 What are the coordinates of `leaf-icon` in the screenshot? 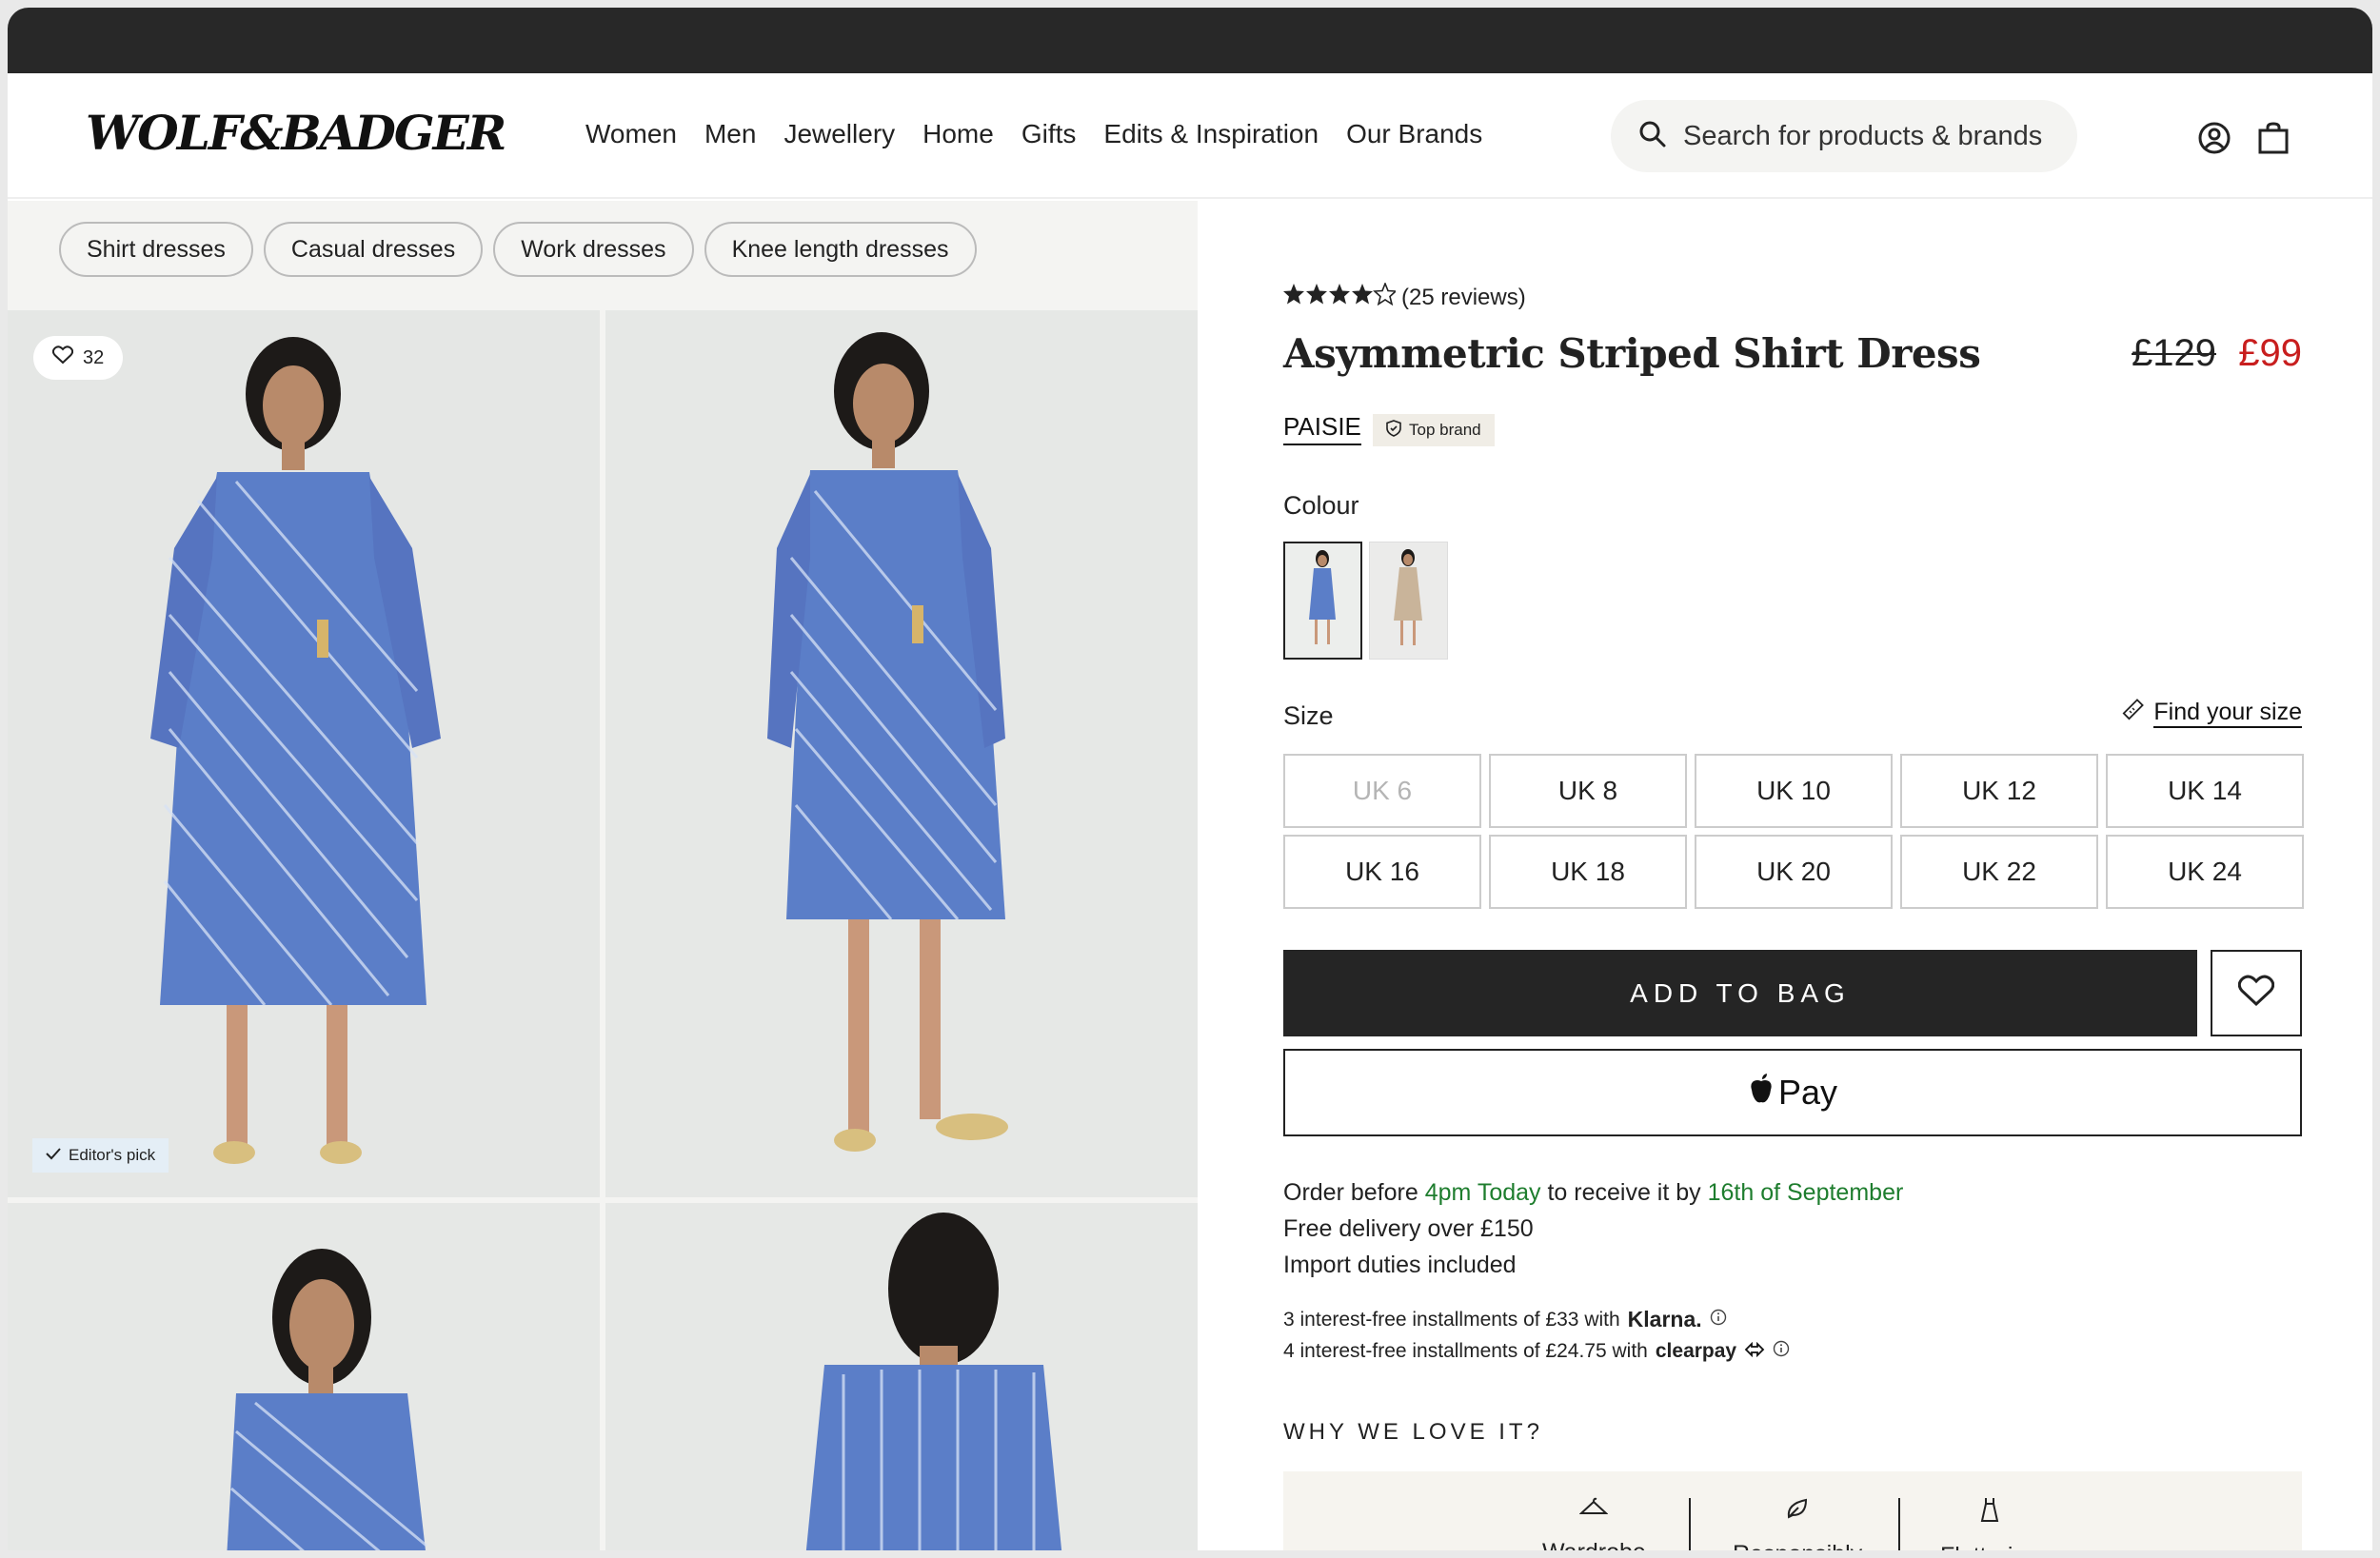 It's located at (1797, 1512).